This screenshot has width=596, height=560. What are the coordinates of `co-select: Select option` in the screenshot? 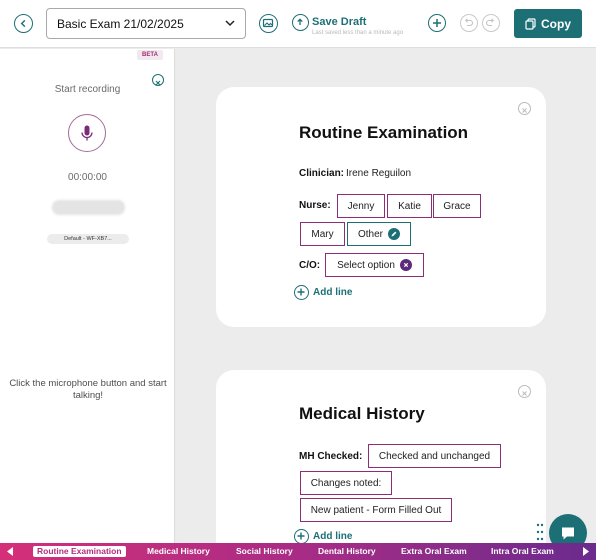 It's located at (374, 265).